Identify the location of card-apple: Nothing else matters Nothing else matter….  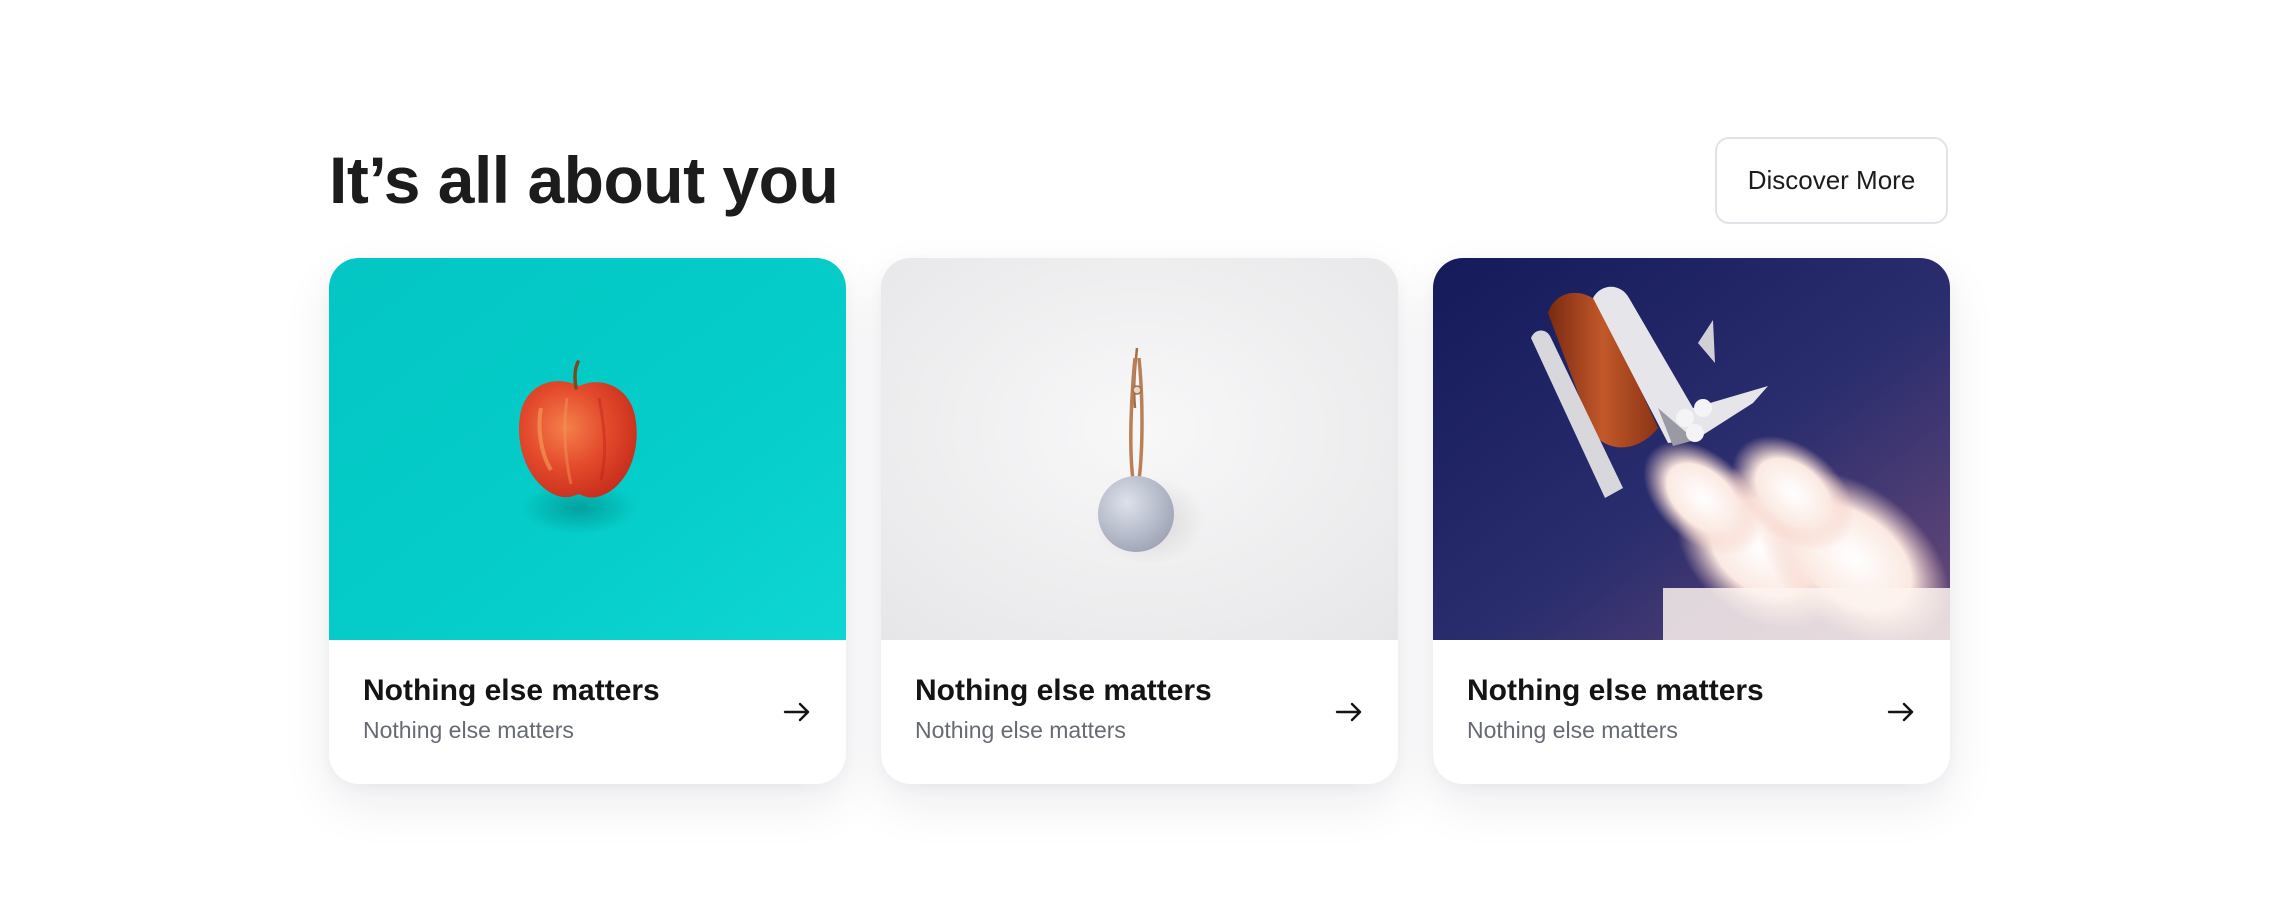
(587, 521).